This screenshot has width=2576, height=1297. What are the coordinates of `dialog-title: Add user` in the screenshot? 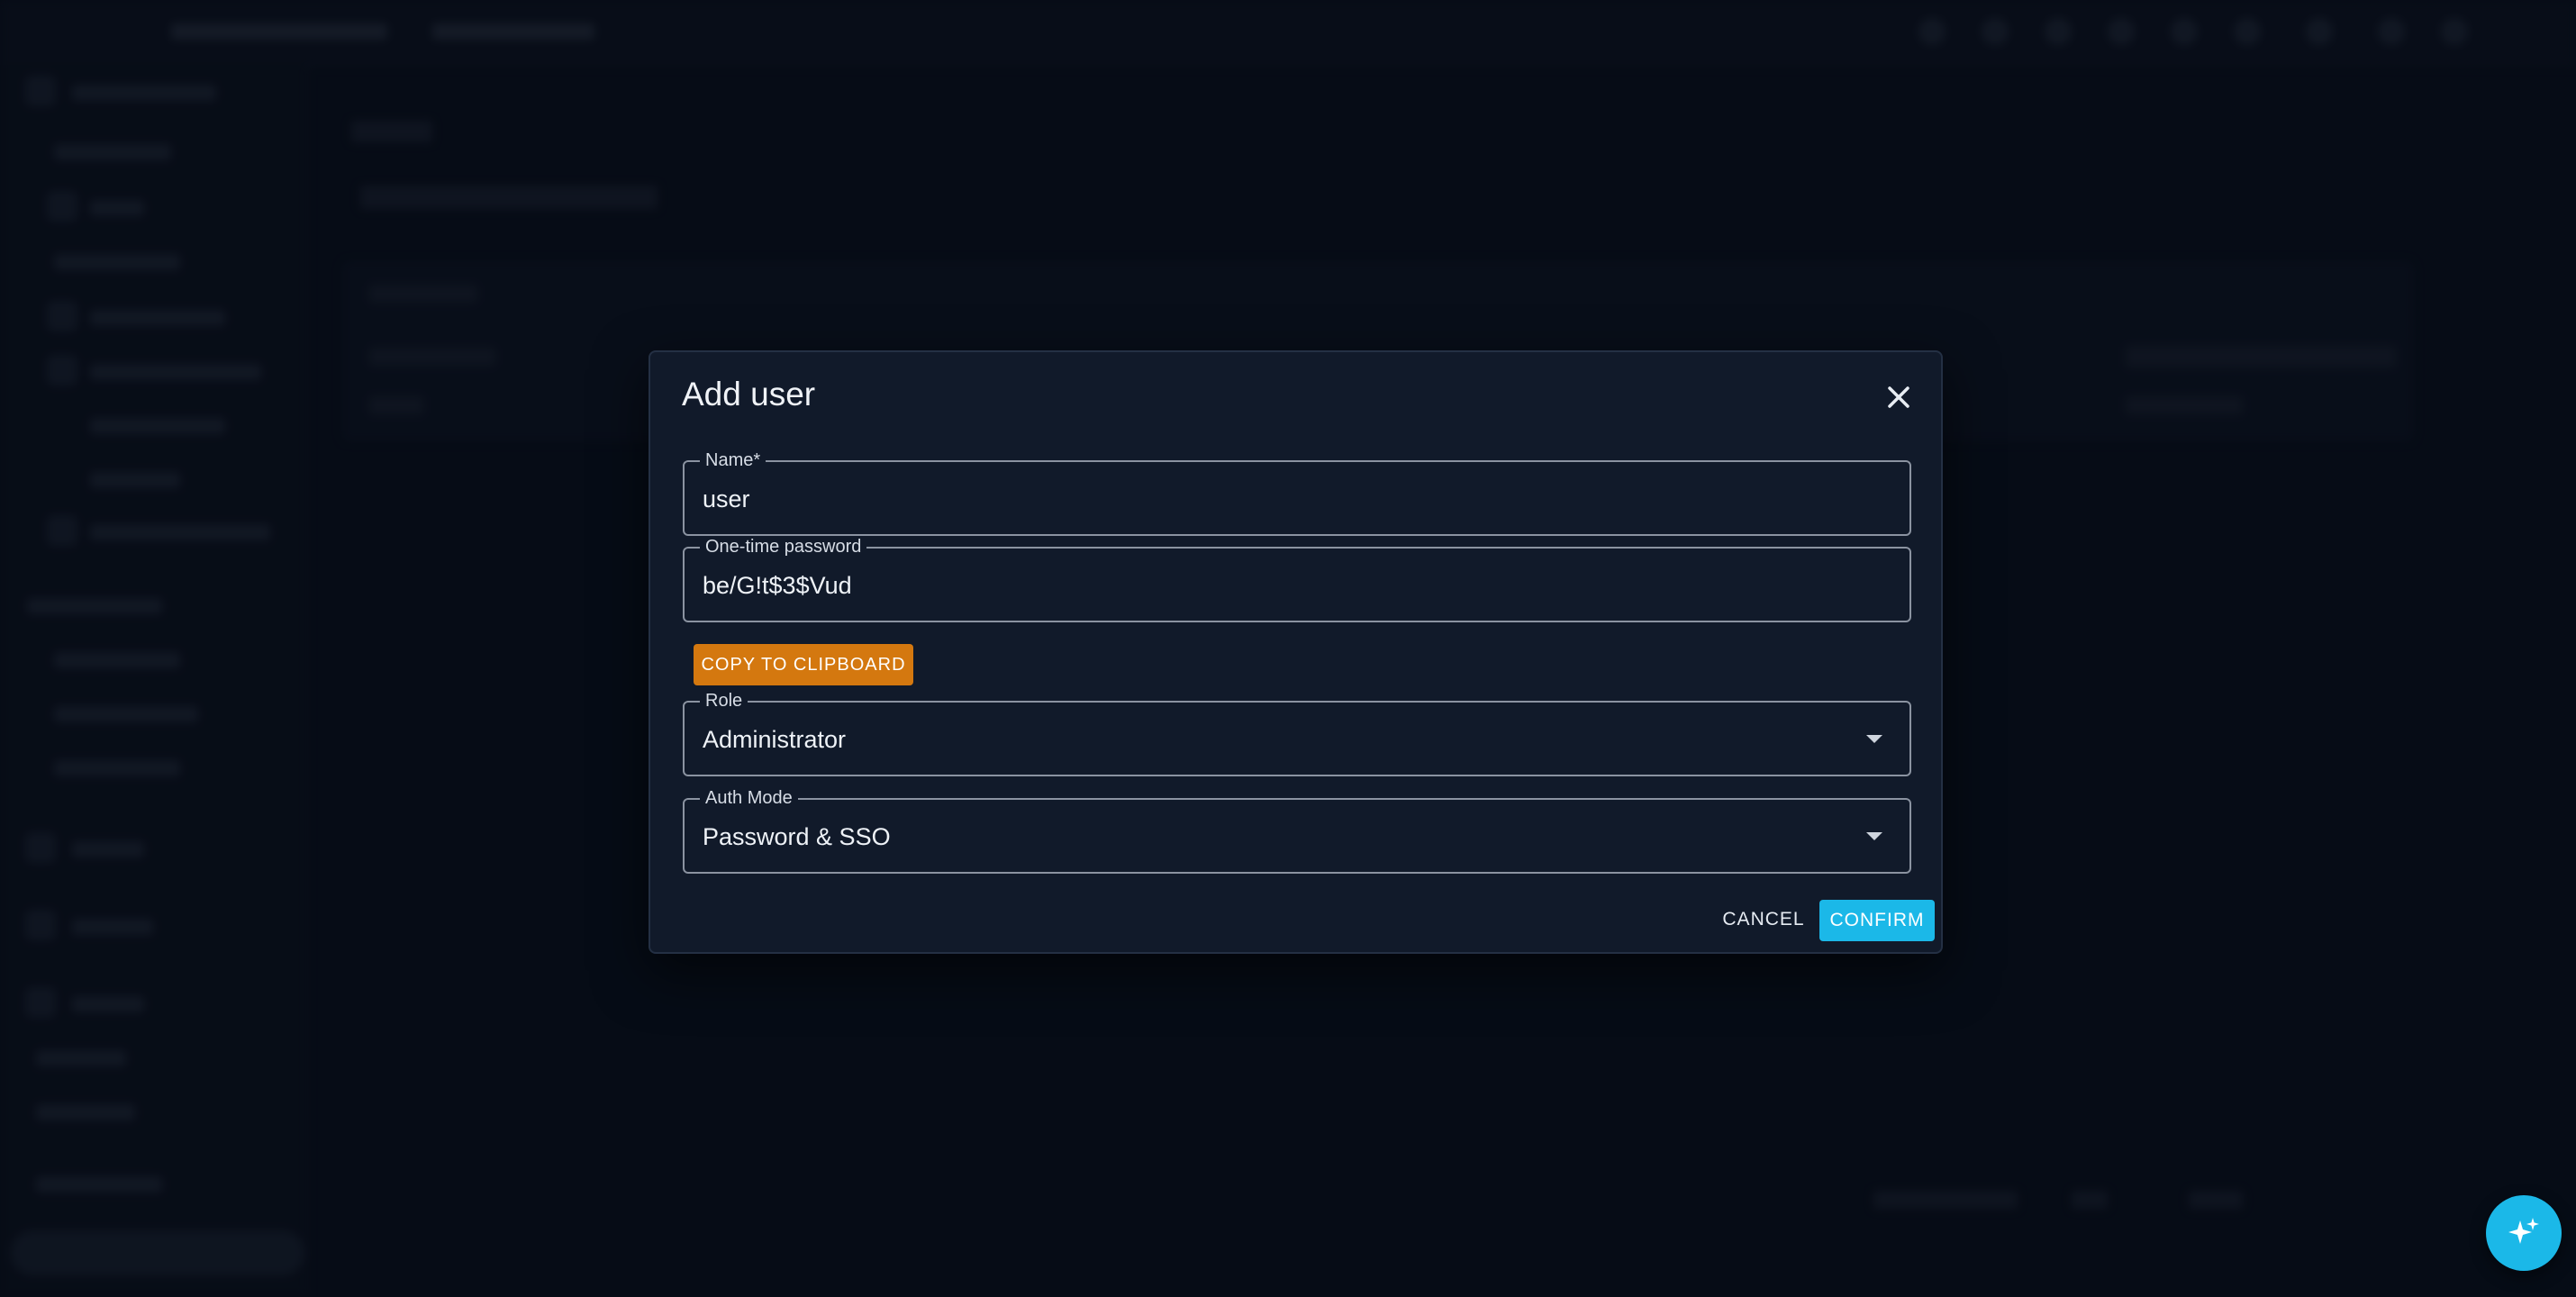 It's located at (749, 394).